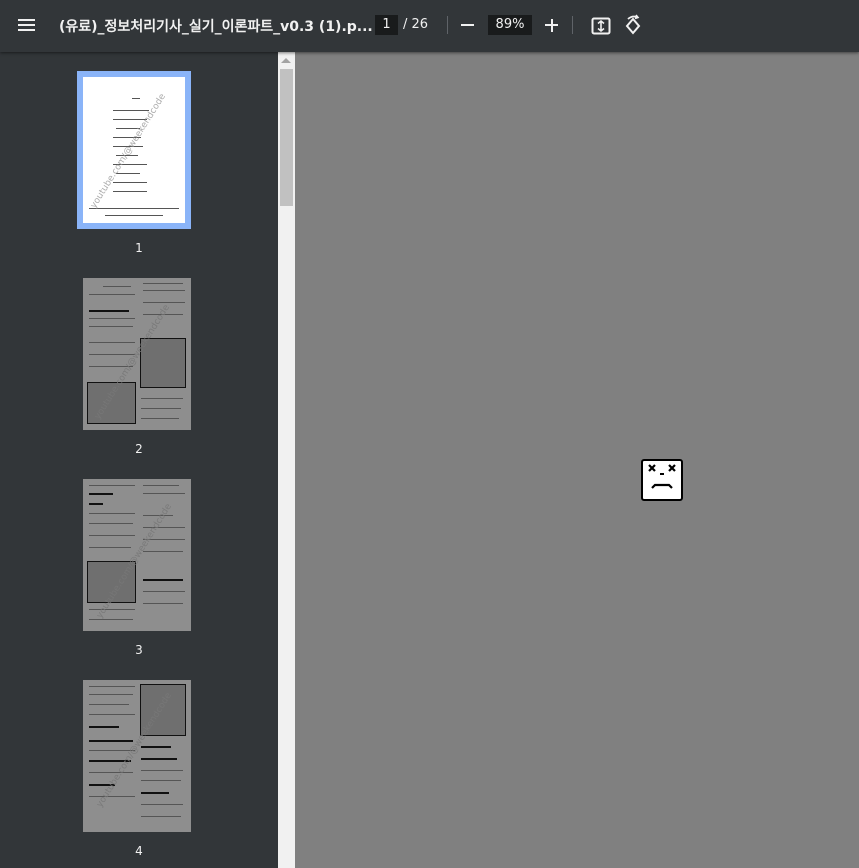 Image resolution: width=859 pixels, height=868 pixels. I want to click on thumbnail-label: 1, so click(139, 248).